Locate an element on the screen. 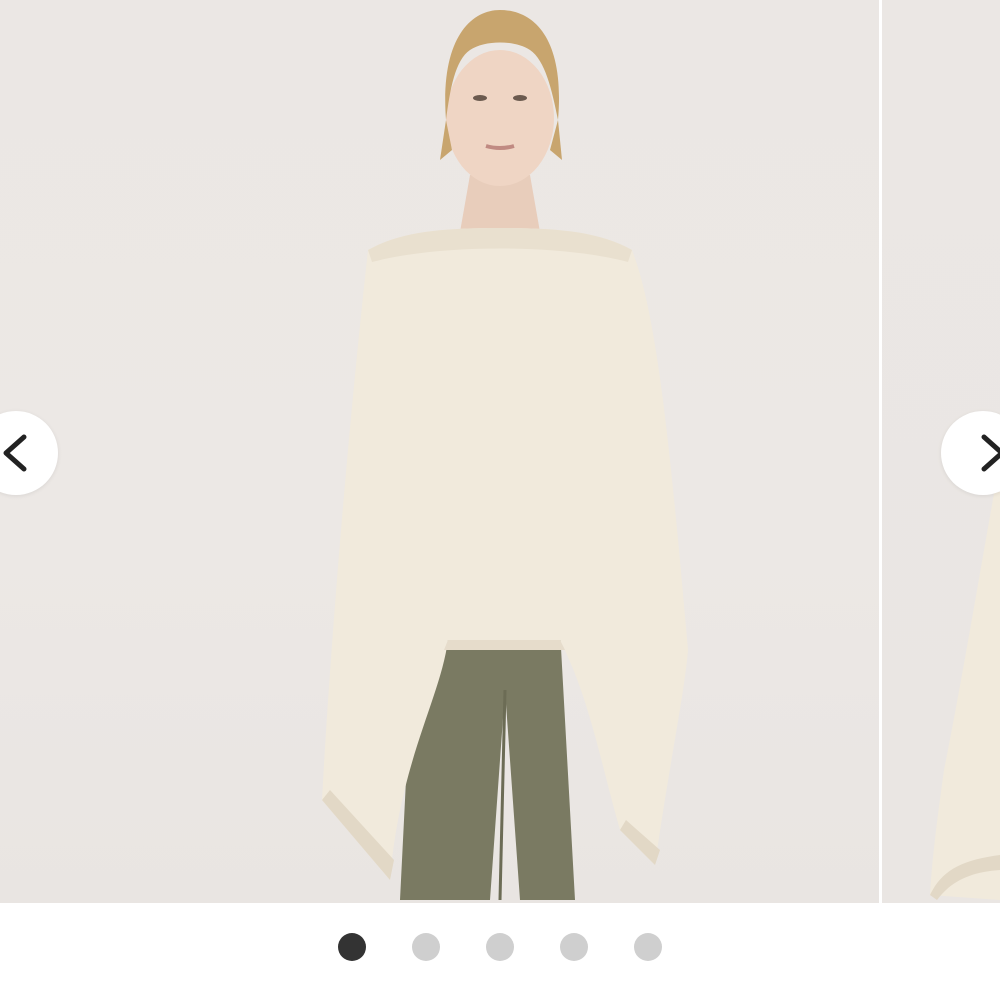 The height and width of the screenshot is (1000, 1000). chevron-left-icon is located at coordinates (15, 453).